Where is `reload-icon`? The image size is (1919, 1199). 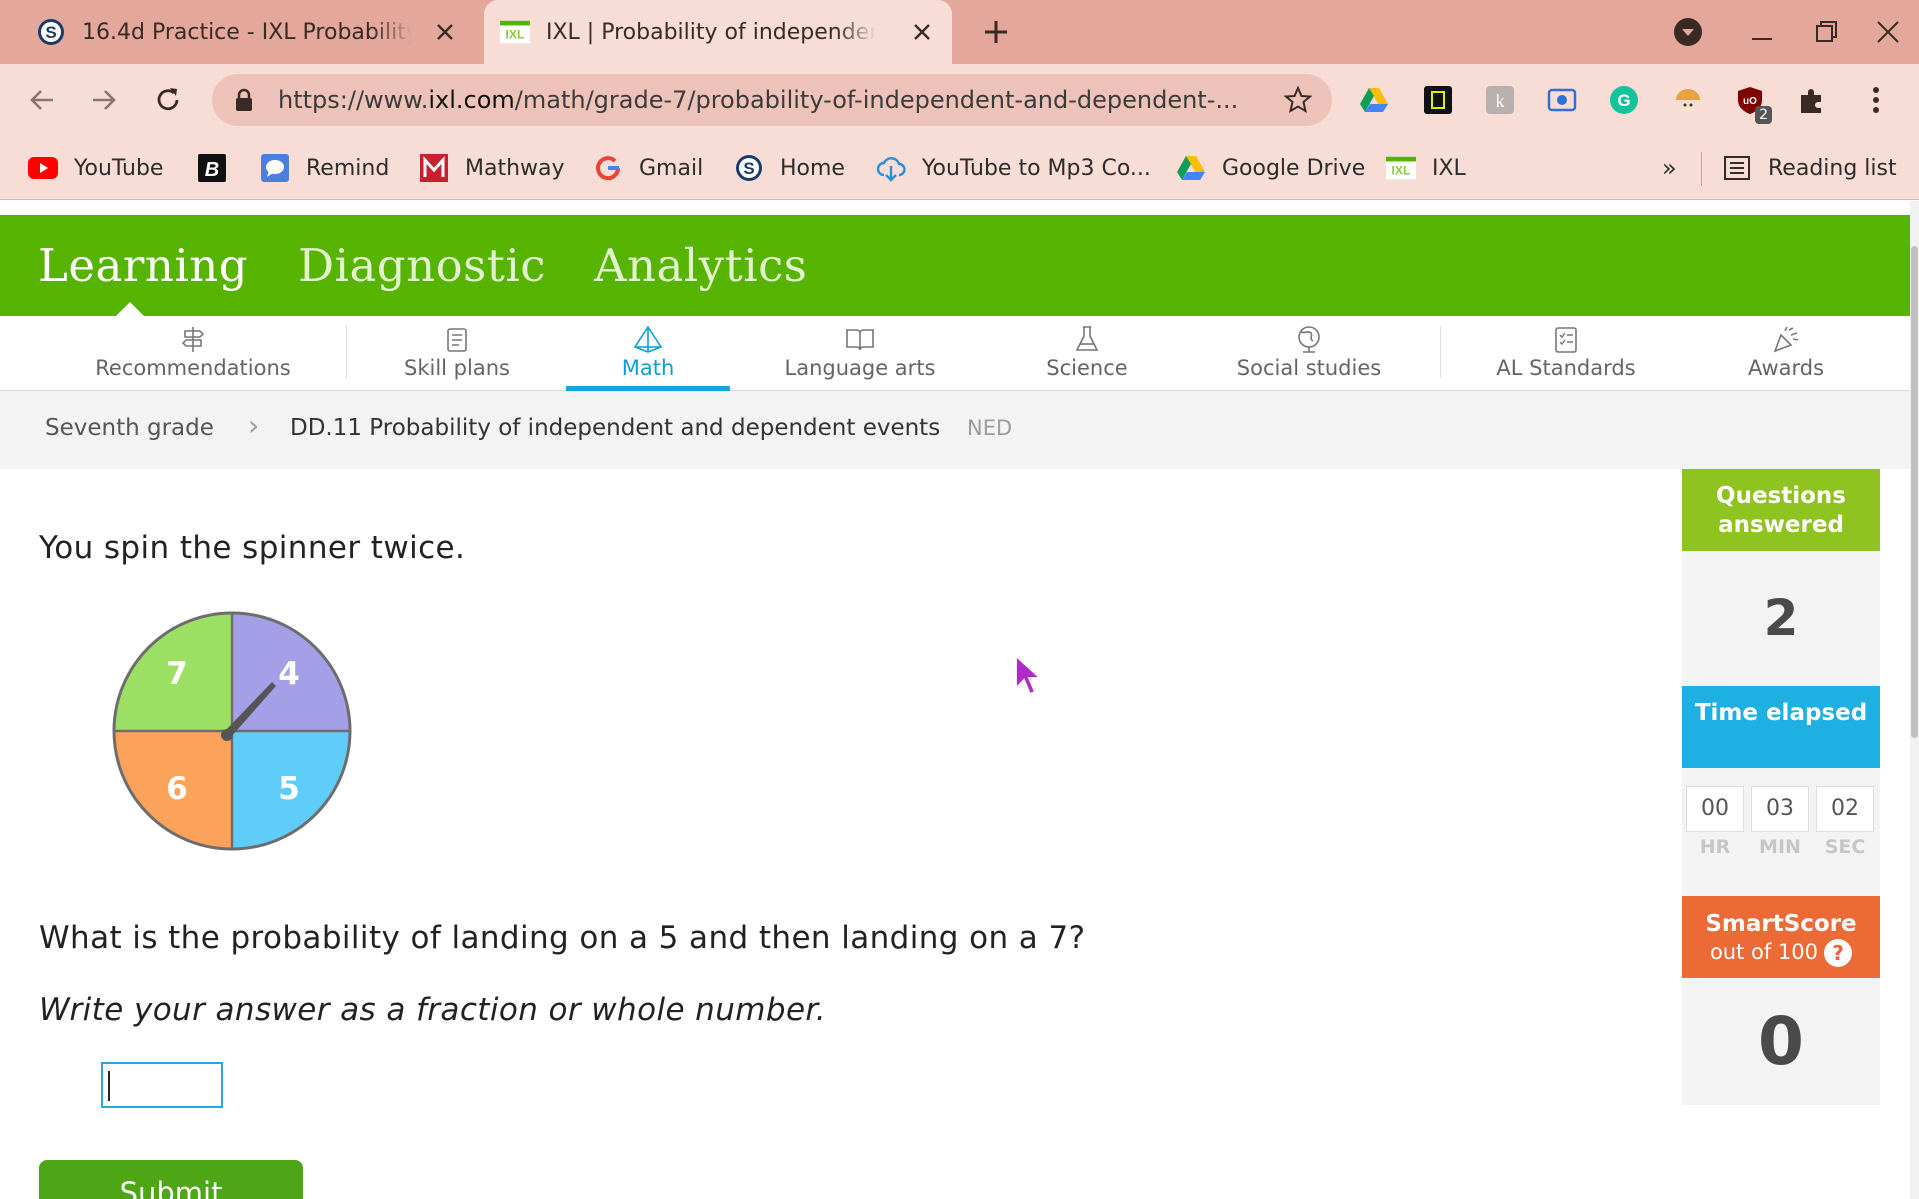 reload-icon is located at coordinates (168, 100).